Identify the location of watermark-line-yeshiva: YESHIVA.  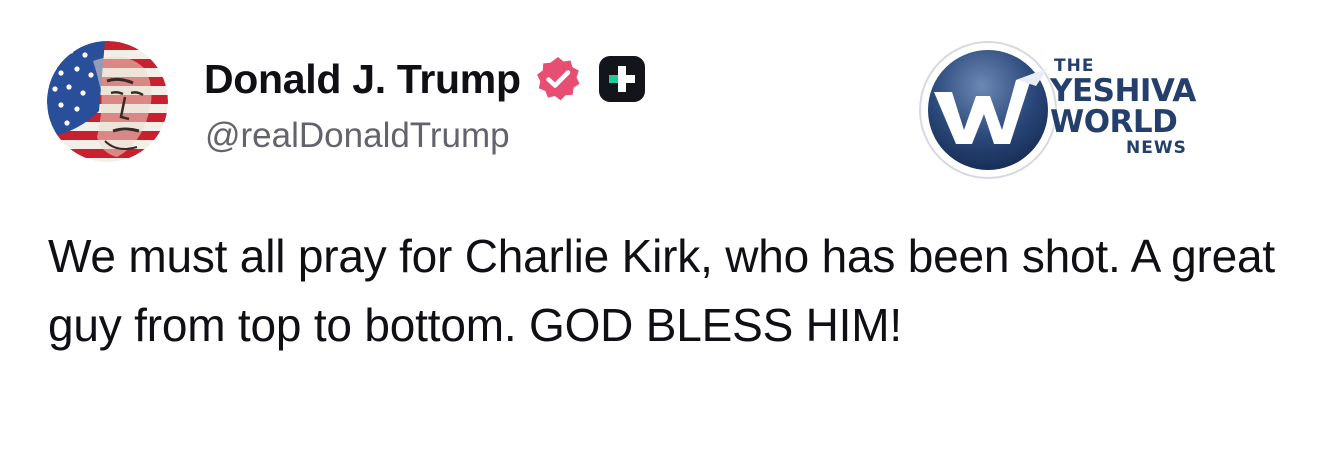
(1123, 91).